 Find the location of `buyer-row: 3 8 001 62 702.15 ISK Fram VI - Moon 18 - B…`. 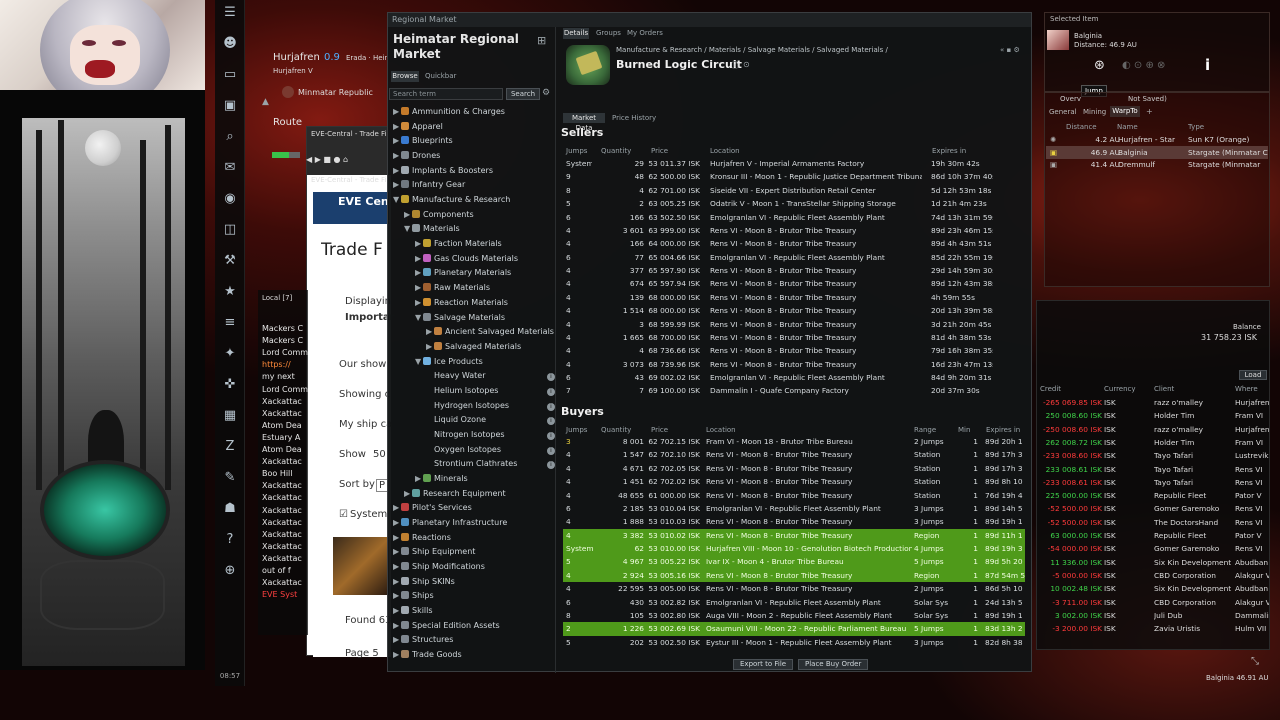

buyer-row: 3 8 001 62 702.15 ISK Fram VI - Moon 18 - B… is located at coordinates (794, 441).